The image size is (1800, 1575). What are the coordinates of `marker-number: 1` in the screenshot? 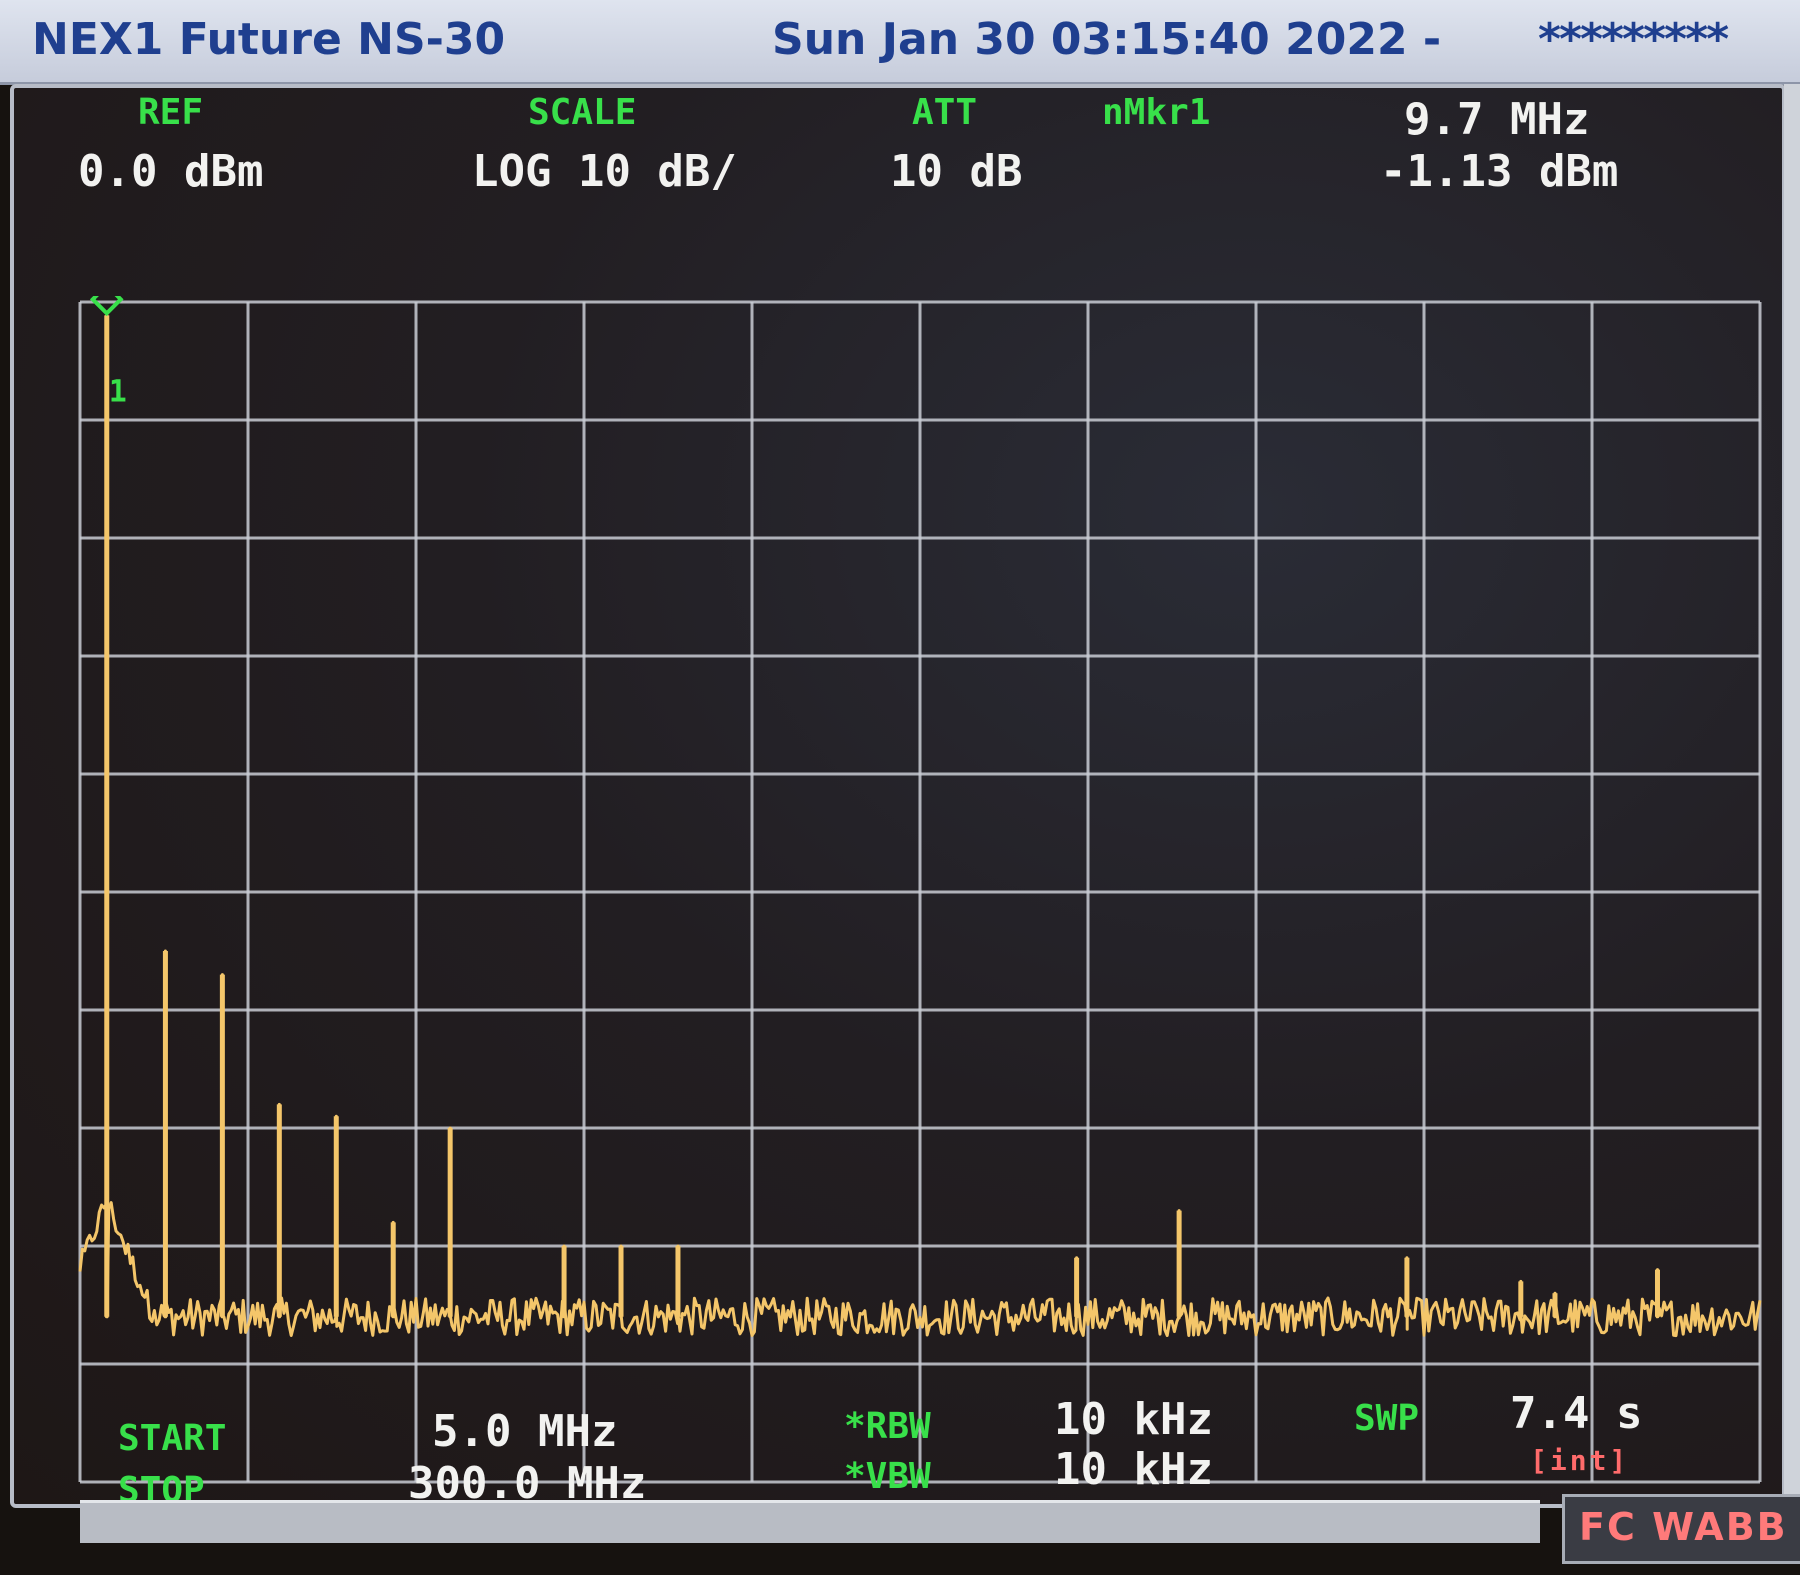 It's located at (118, 391).